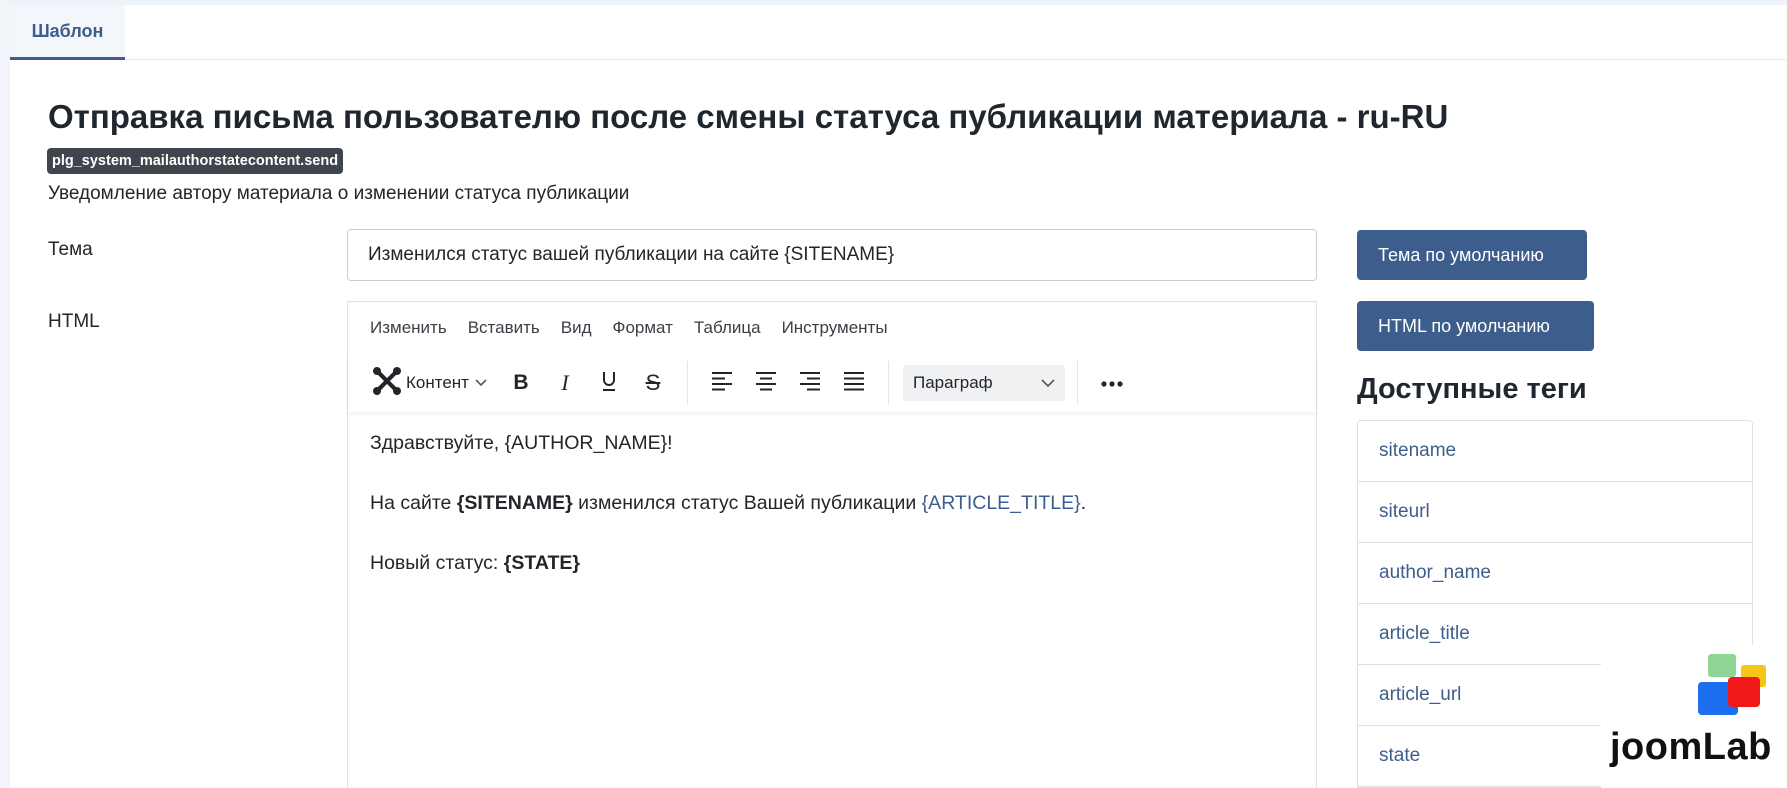  What do you see at coordinates (541, 563) in the screenshot?
I see `state-placeholder: {STATE}` at bounding box center [541, 563].